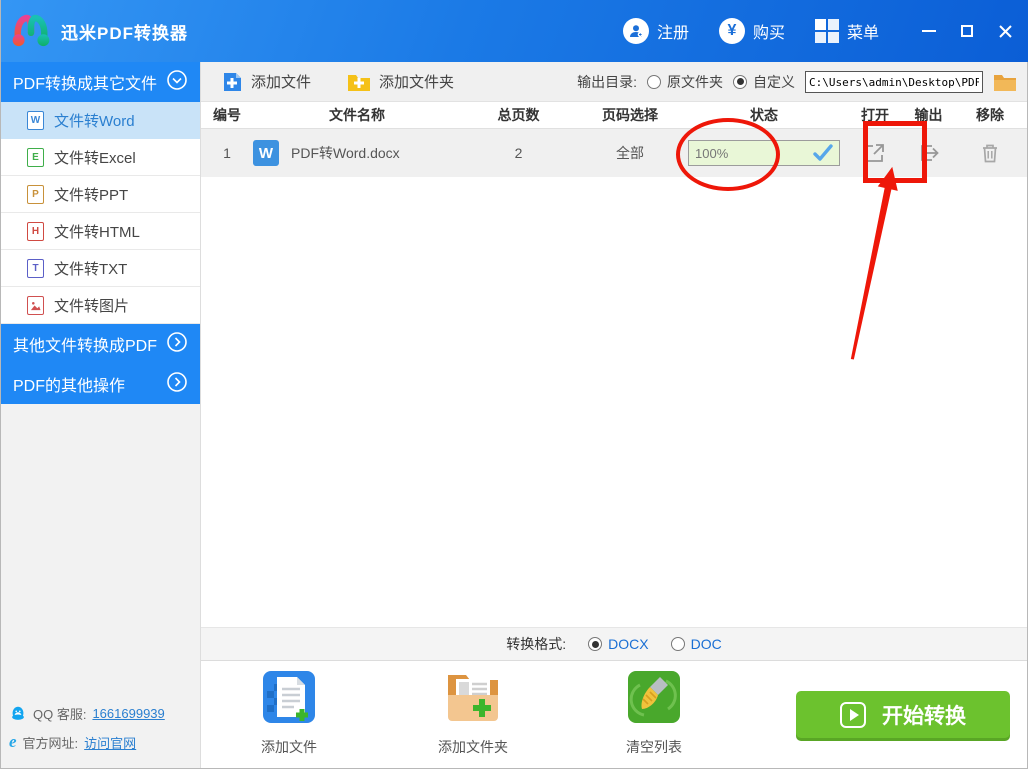  I want to click on table-header: 编号 文件名称 总页数 页码选择 状态 打开 输出 移除, so click(614, 115).